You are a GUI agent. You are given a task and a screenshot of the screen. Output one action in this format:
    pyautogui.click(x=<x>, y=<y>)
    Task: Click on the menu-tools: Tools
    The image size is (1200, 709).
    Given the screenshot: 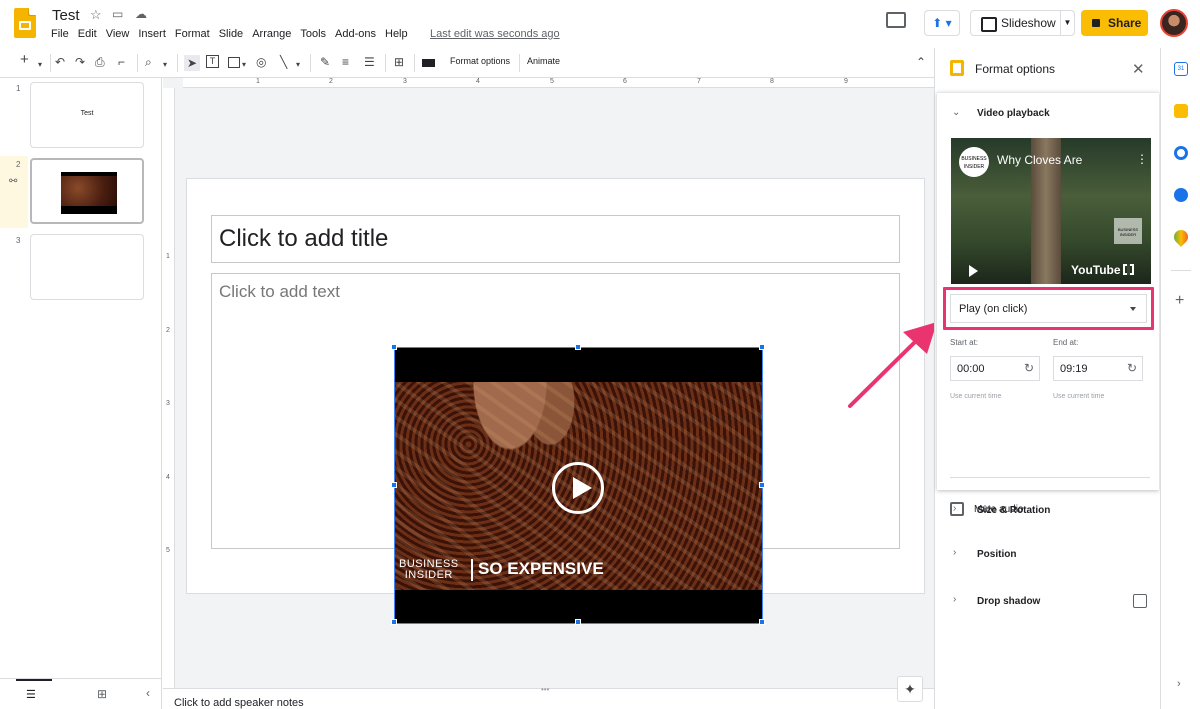 What is the action you would take?
    pyautogui.click(x=313, y=34)
    